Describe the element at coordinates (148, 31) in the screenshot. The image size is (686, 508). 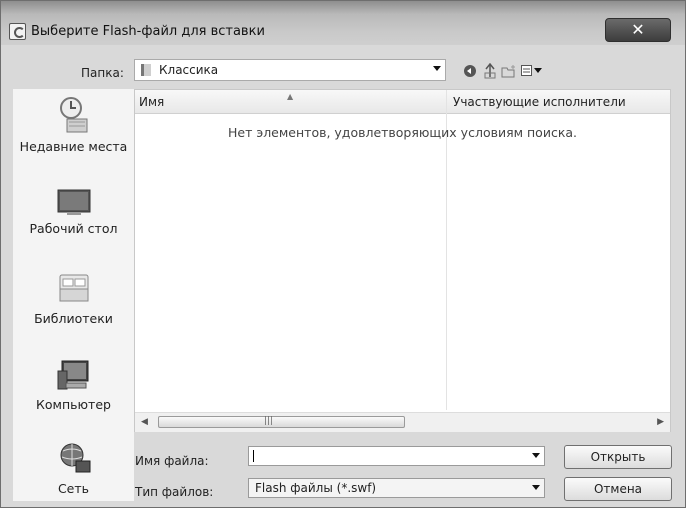
I see `window-title: Выберите Flash-файл для вставки` at that location.